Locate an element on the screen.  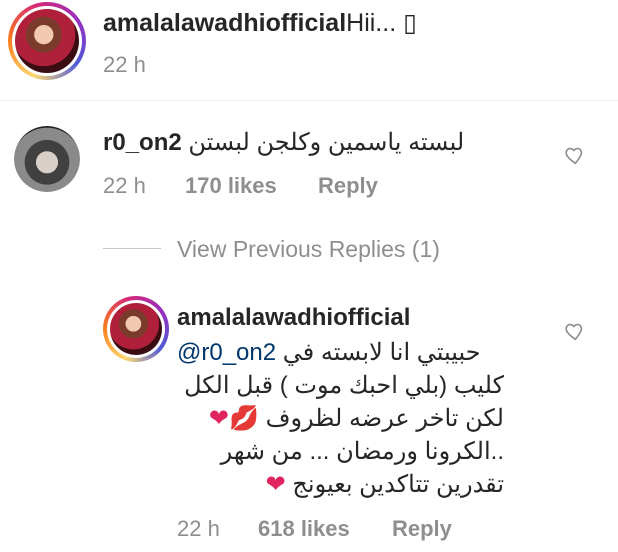
comment-reply-button: Reply is located at coordinates (348, 186).